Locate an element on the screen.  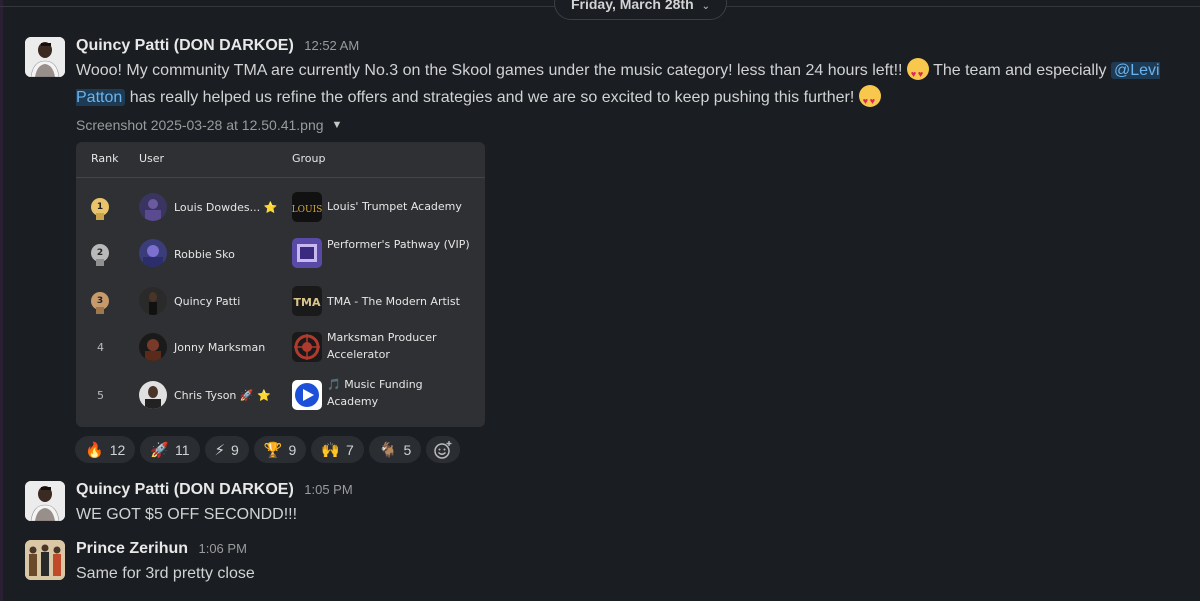
message-text-part: The team and especially is located at coordinates (1020, 70).